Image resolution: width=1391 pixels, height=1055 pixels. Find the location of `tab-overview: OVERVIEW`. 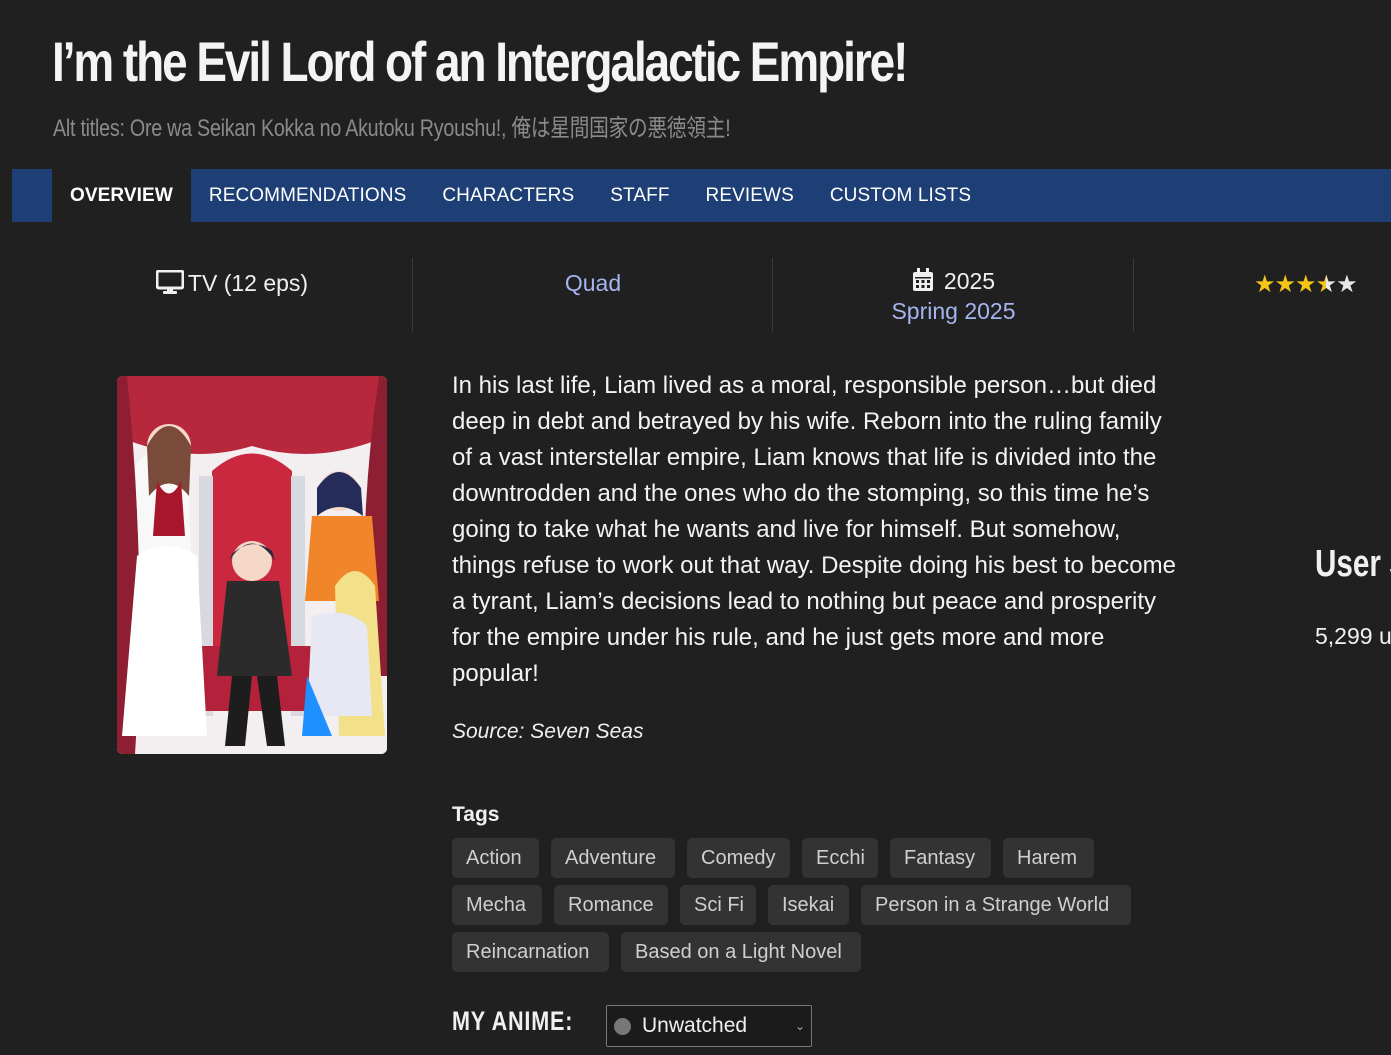

tab-overview: OVERVIEW is located at coordinates (121, 195).